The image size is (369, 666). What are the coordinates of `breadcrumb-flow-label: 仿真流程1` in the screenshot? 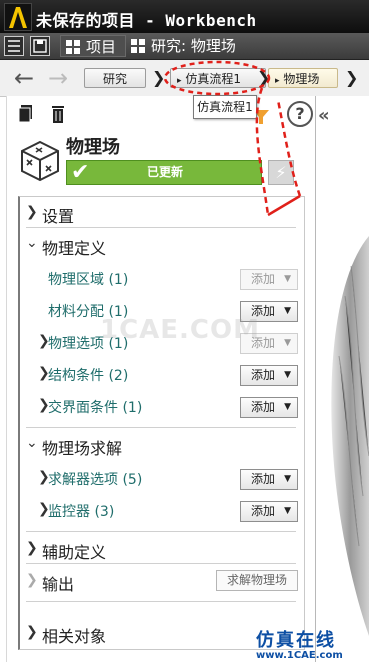 It's located at (213, 79).